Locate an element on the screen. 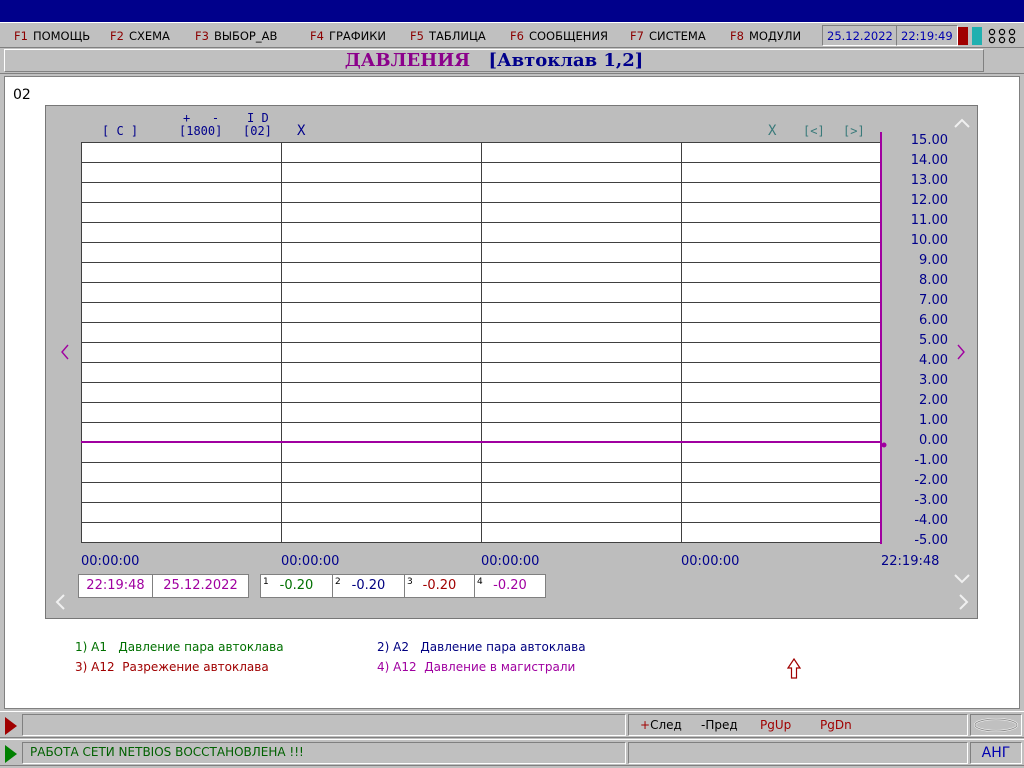 Image resolution: width=1024 pixels, height=768 pixels. alarm-indicator is located at coordinates (963, 36).